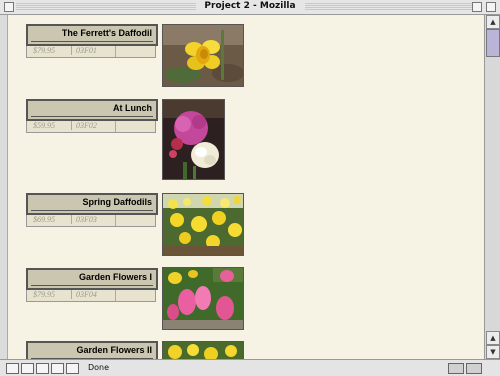 This screenshot has width=500, height=376. I want to click on product-item: At Lunch $59.95 03F02, so click(95, 116).